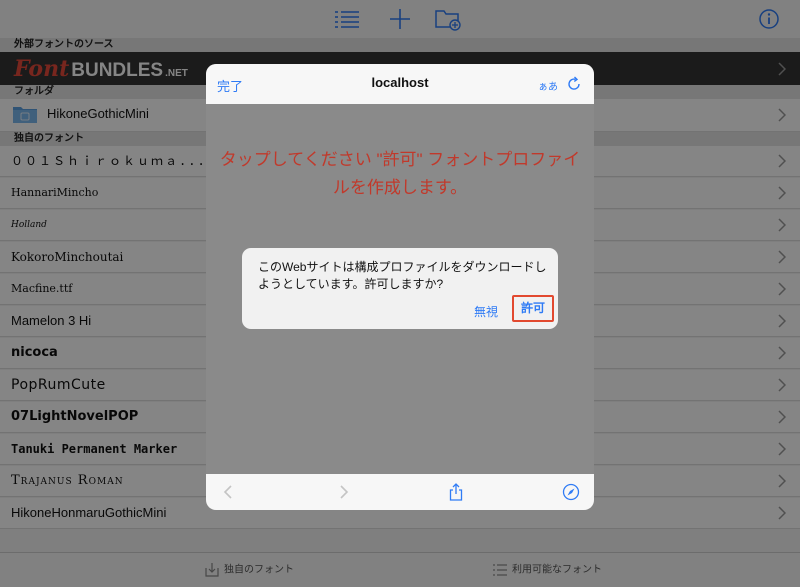 The width and height of the screenshot is (800, 587). I want to click on web-view-nav-bar: 完了 localhost ぁあ, so click(400, 84).